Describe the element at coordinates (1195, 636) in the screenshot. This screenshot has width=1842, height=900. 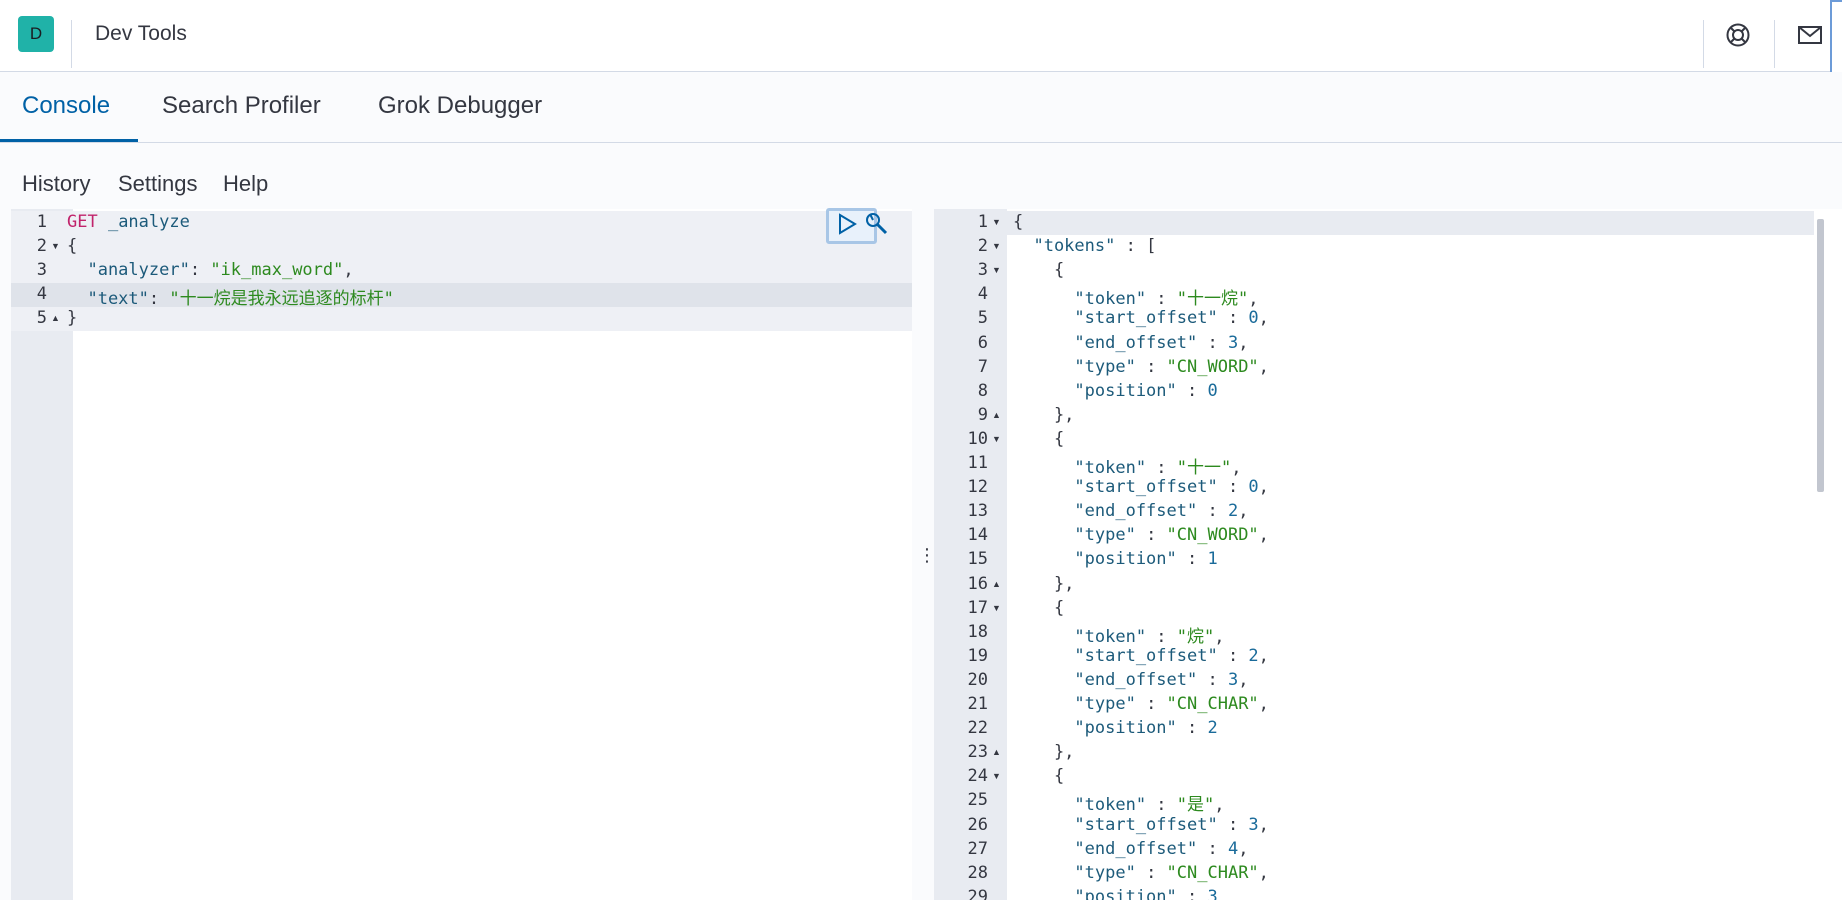
I see `code-token: "烷"` at that location.